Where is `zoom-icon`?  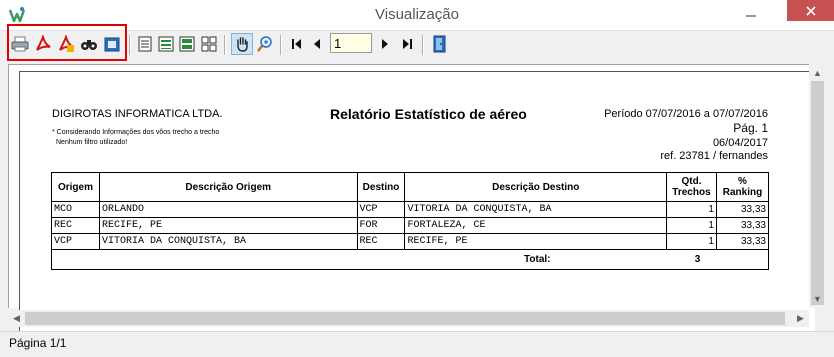 zoom-icon is located at coordinates (264, 44).